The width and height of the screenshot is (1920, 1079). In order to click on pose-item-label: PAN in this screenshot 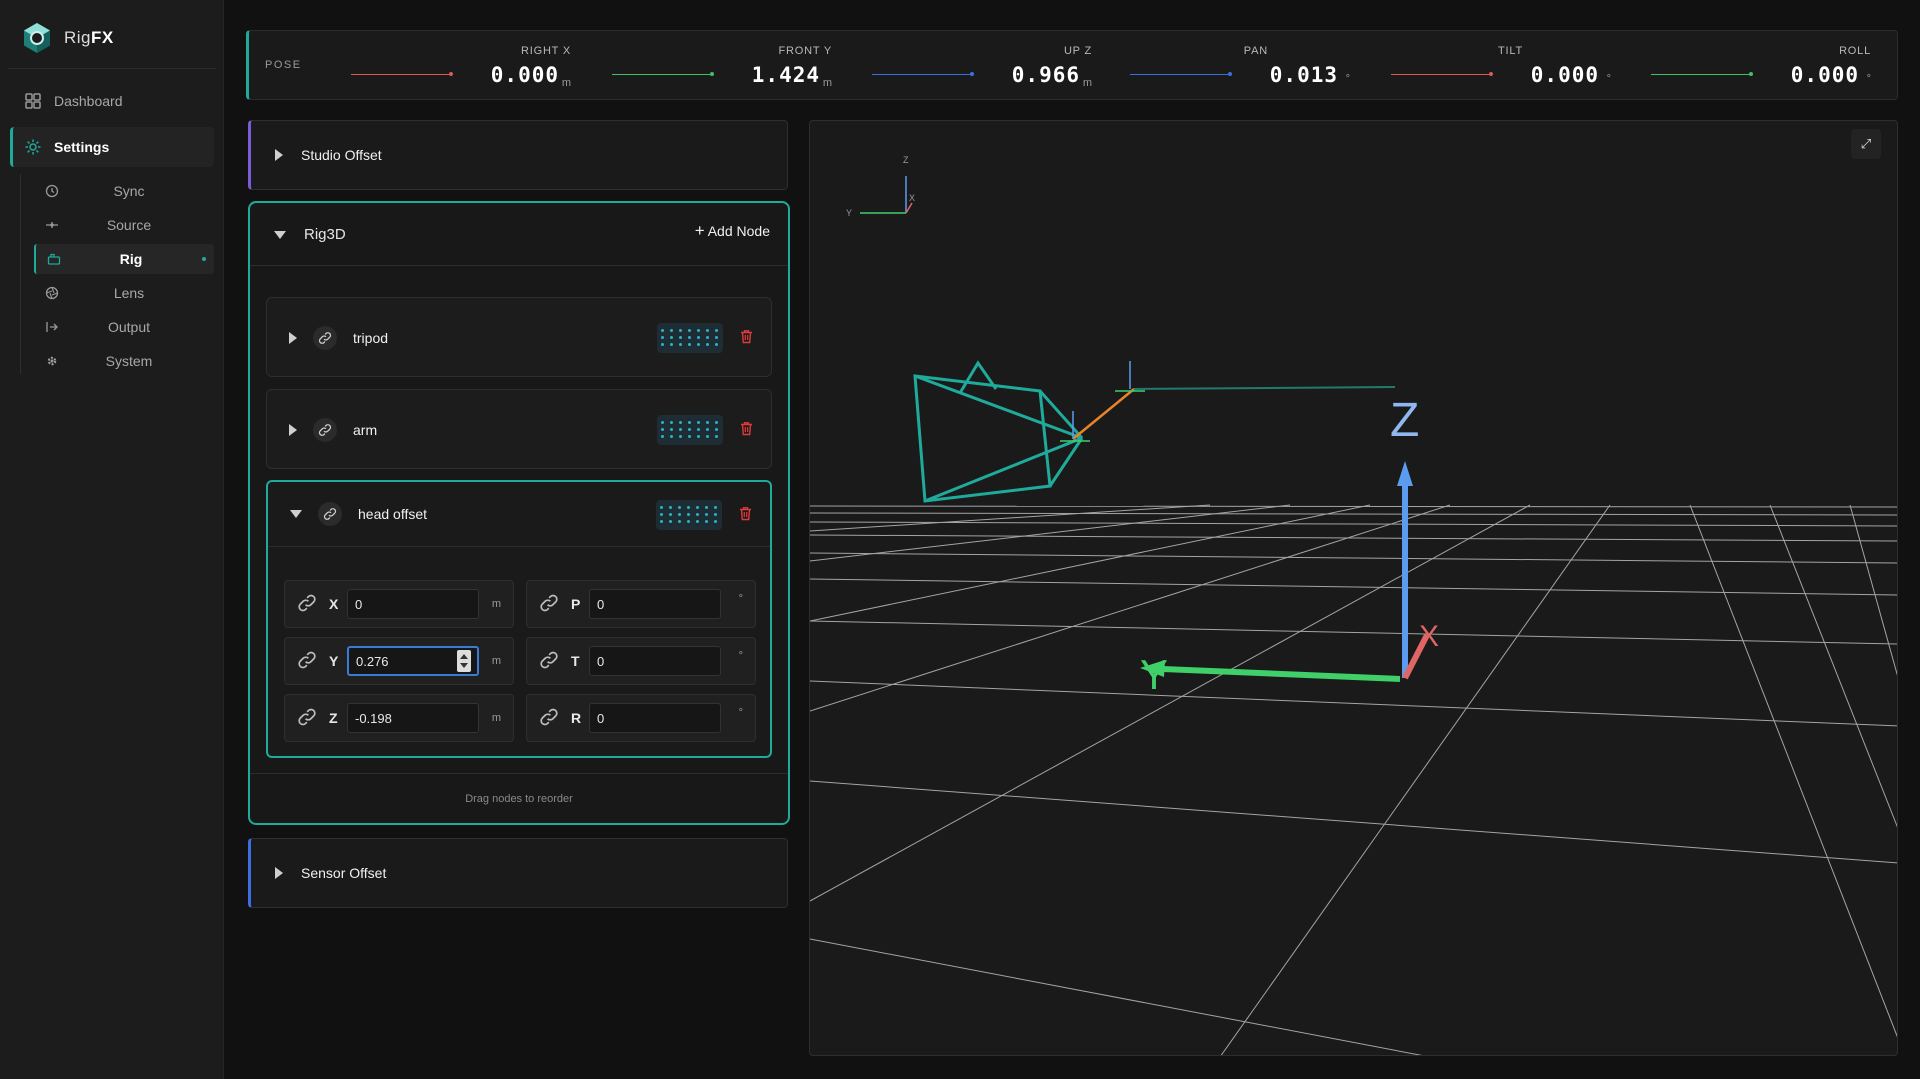, I will do `click(1255, 51)`.